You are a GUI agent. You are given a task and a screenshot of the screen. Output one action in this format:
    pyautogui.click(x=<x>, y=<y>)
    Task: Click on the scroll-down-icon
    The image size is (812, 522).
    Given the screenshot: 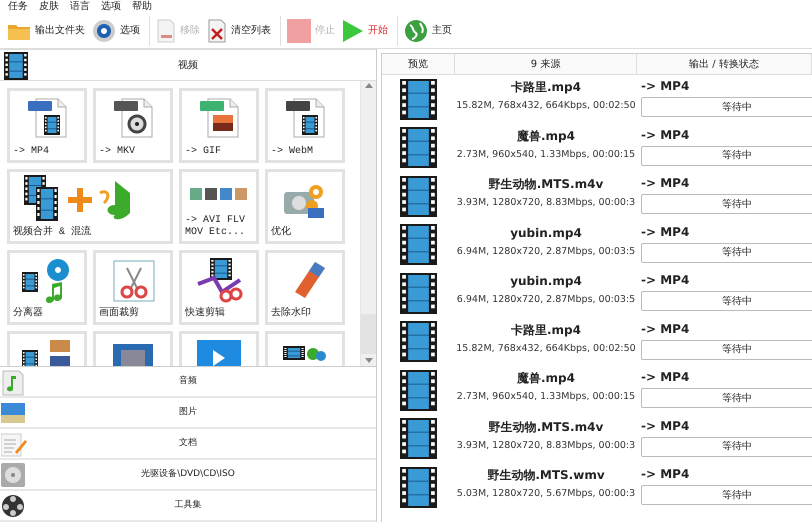 What is the action you would take?
    pyautogui.click(x=368, y=360)
    